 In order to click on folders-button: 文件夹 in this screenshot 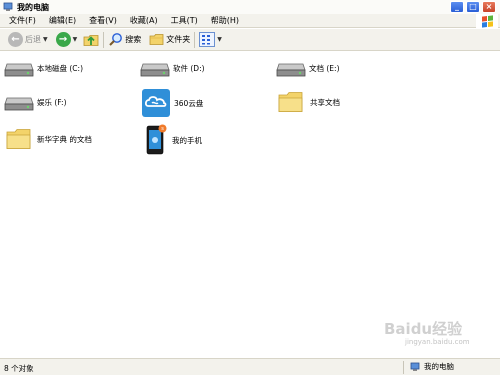, I will do `click(169, 40)`.